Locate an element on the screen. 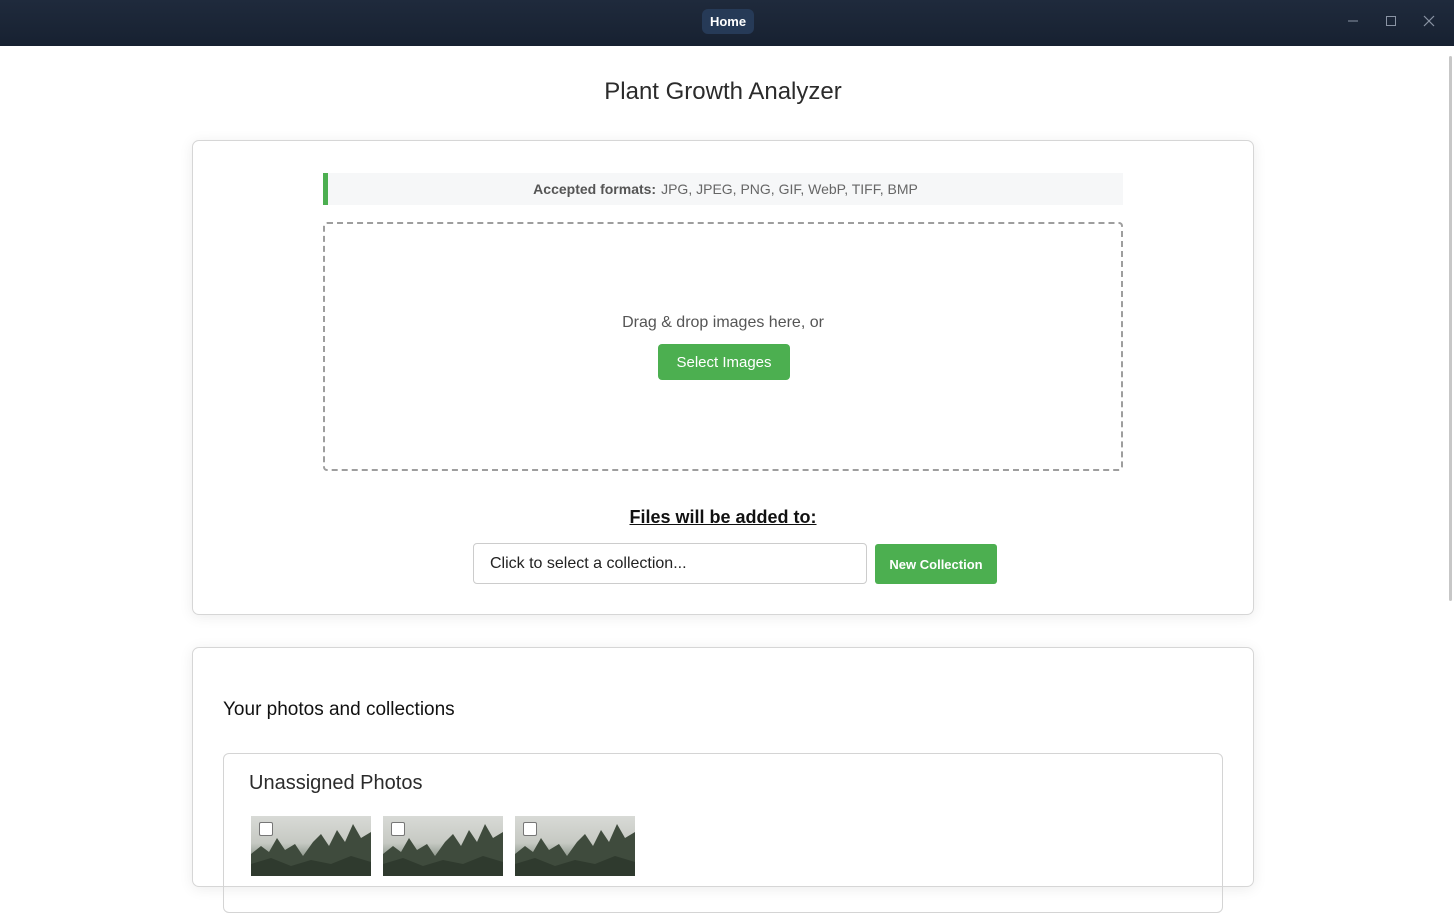  minimize-button is located at coordinates (1353, 21).